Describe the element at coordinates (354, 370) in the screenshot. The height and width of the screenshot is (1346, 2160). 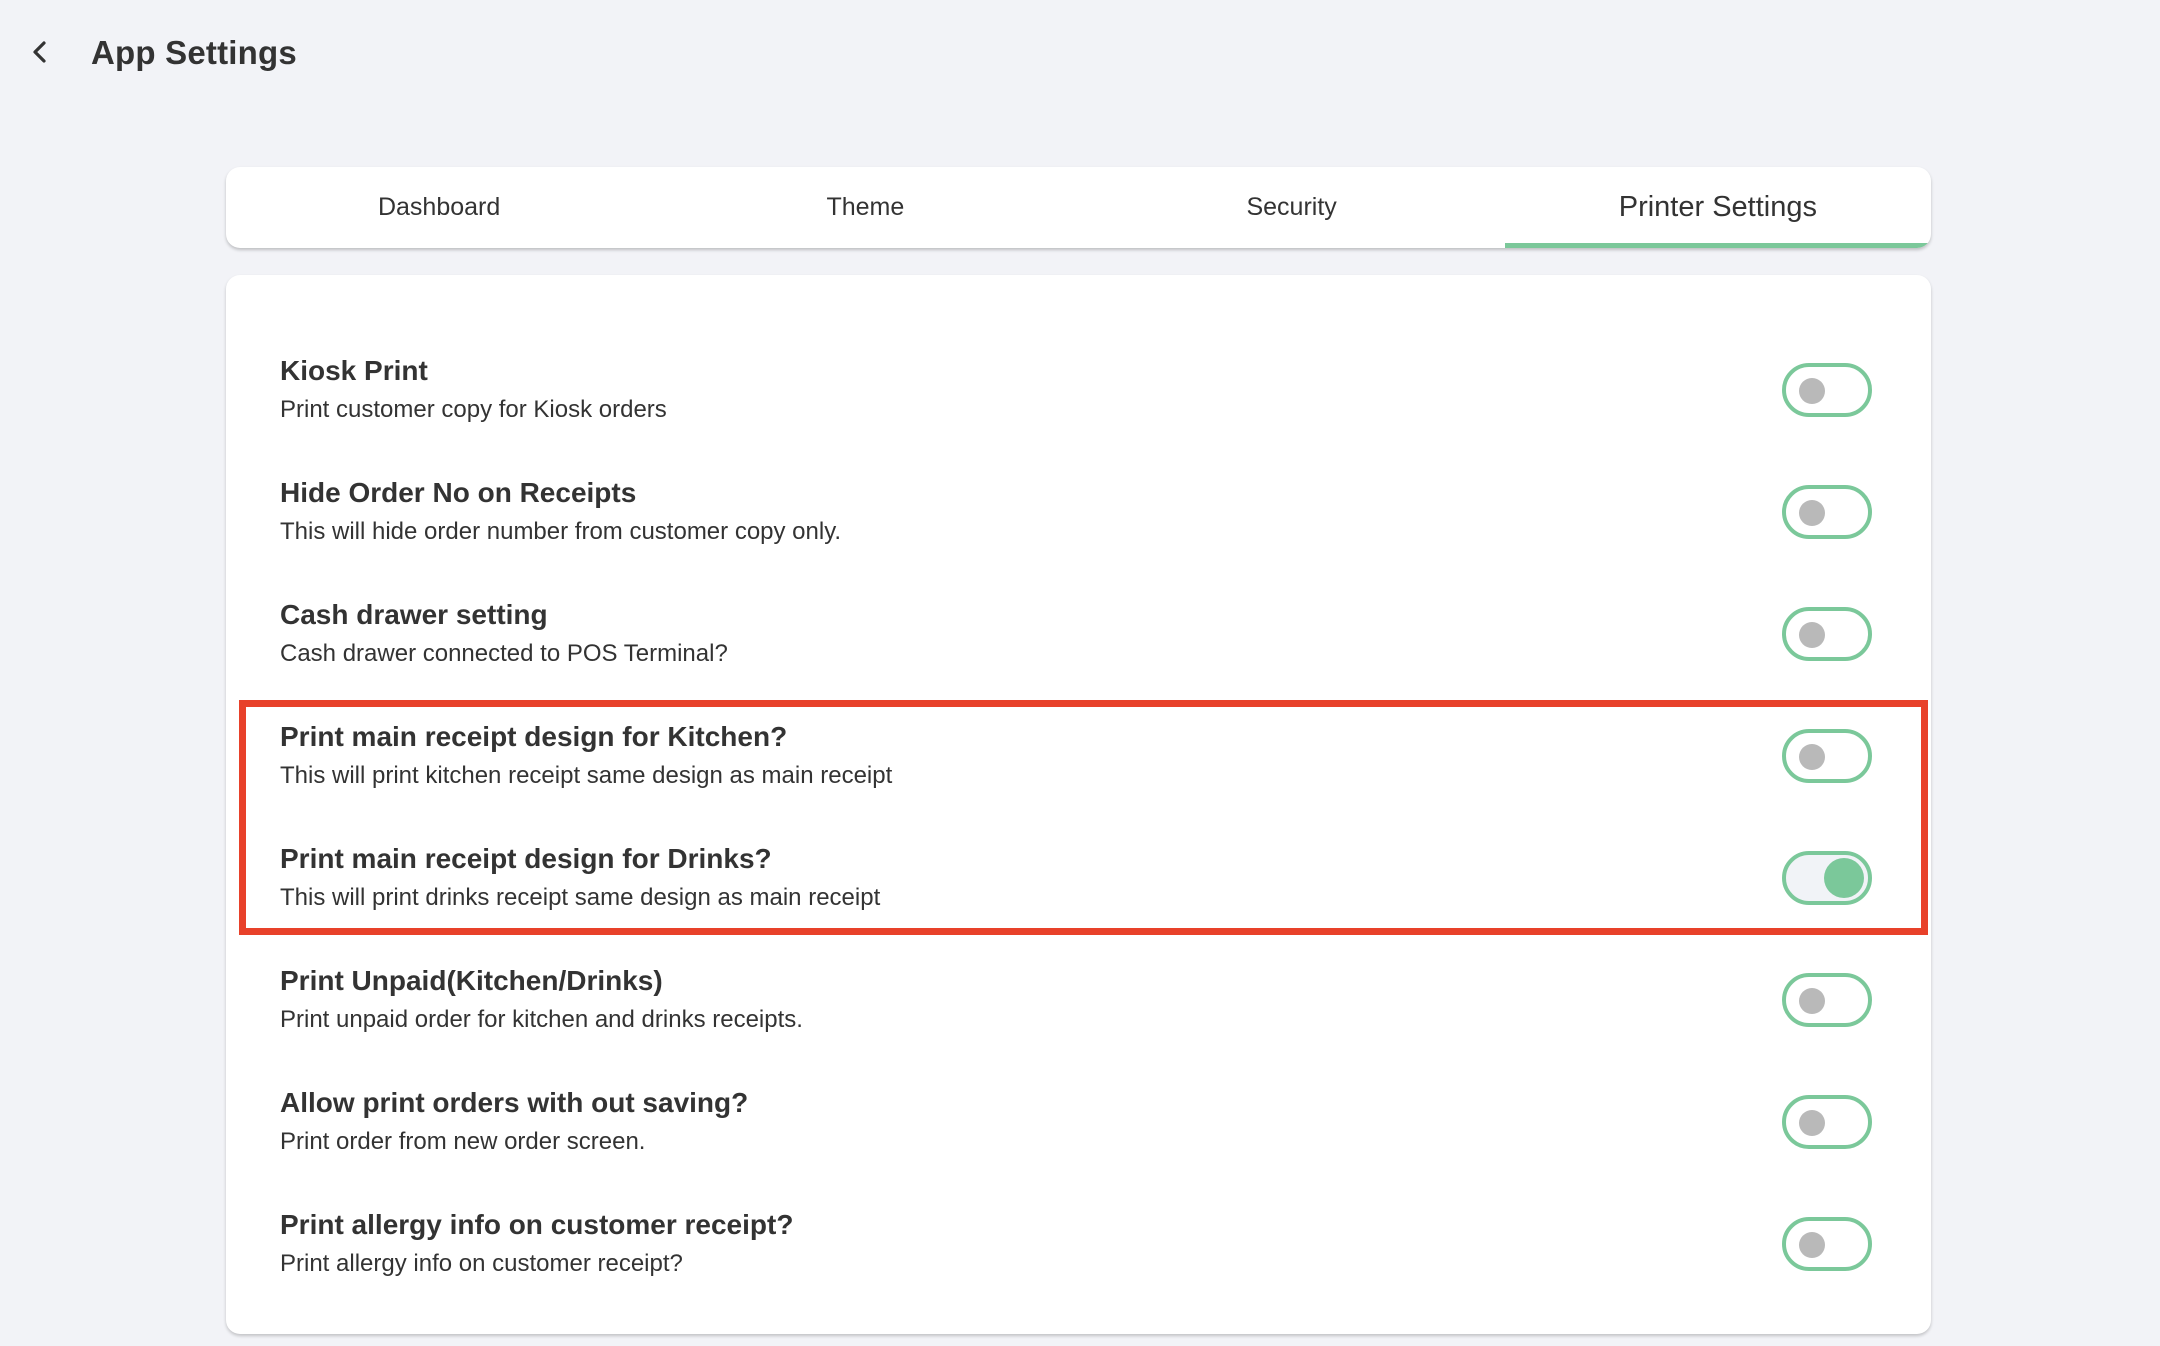
I see `setting-title: Kiosk Print` at that location.